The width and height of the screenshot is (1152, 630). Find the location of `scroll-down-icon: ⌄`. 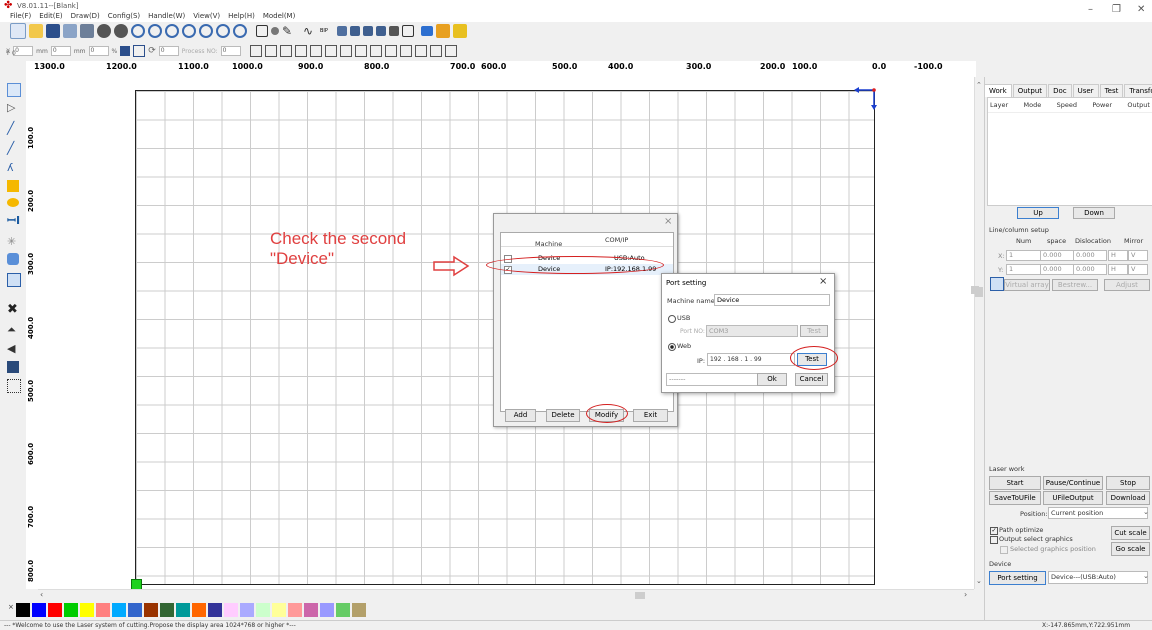

scroll-down-icon: ⌄ is located at coordinates (979, 581).